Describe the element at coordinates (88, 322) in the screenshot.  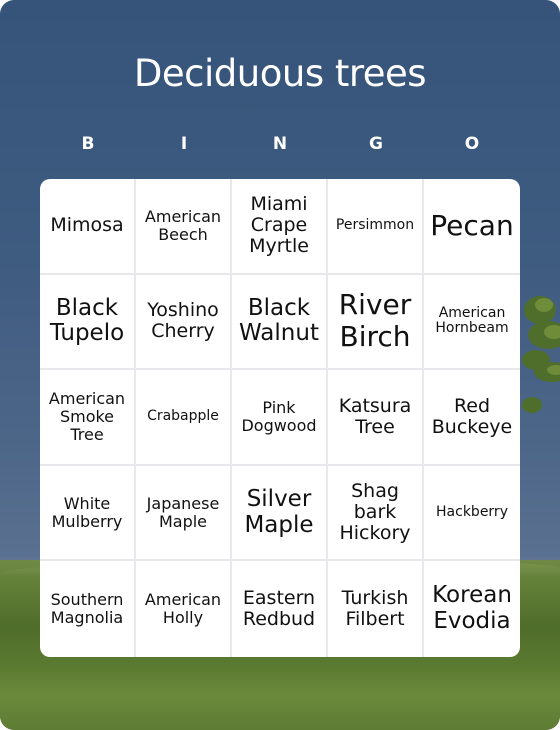
I see `bingo-cell: Black Tupelo` at that location.